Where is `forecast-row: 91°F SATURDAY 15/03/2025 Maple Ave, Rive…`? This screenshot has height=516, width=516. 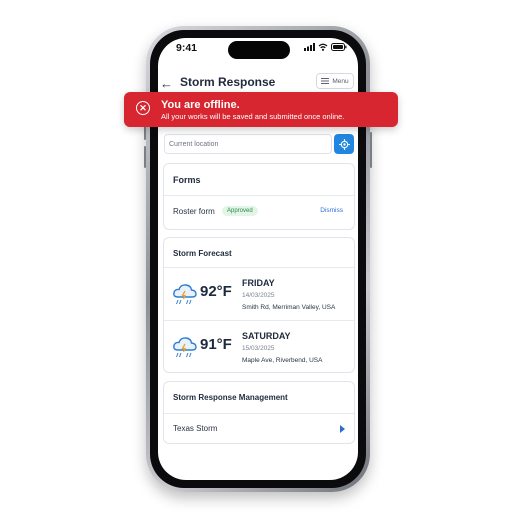 forecast-row: 91°F SATURDAY 15/03/2025 Maple Ave, Rive… is located at coordinates (259, 347).